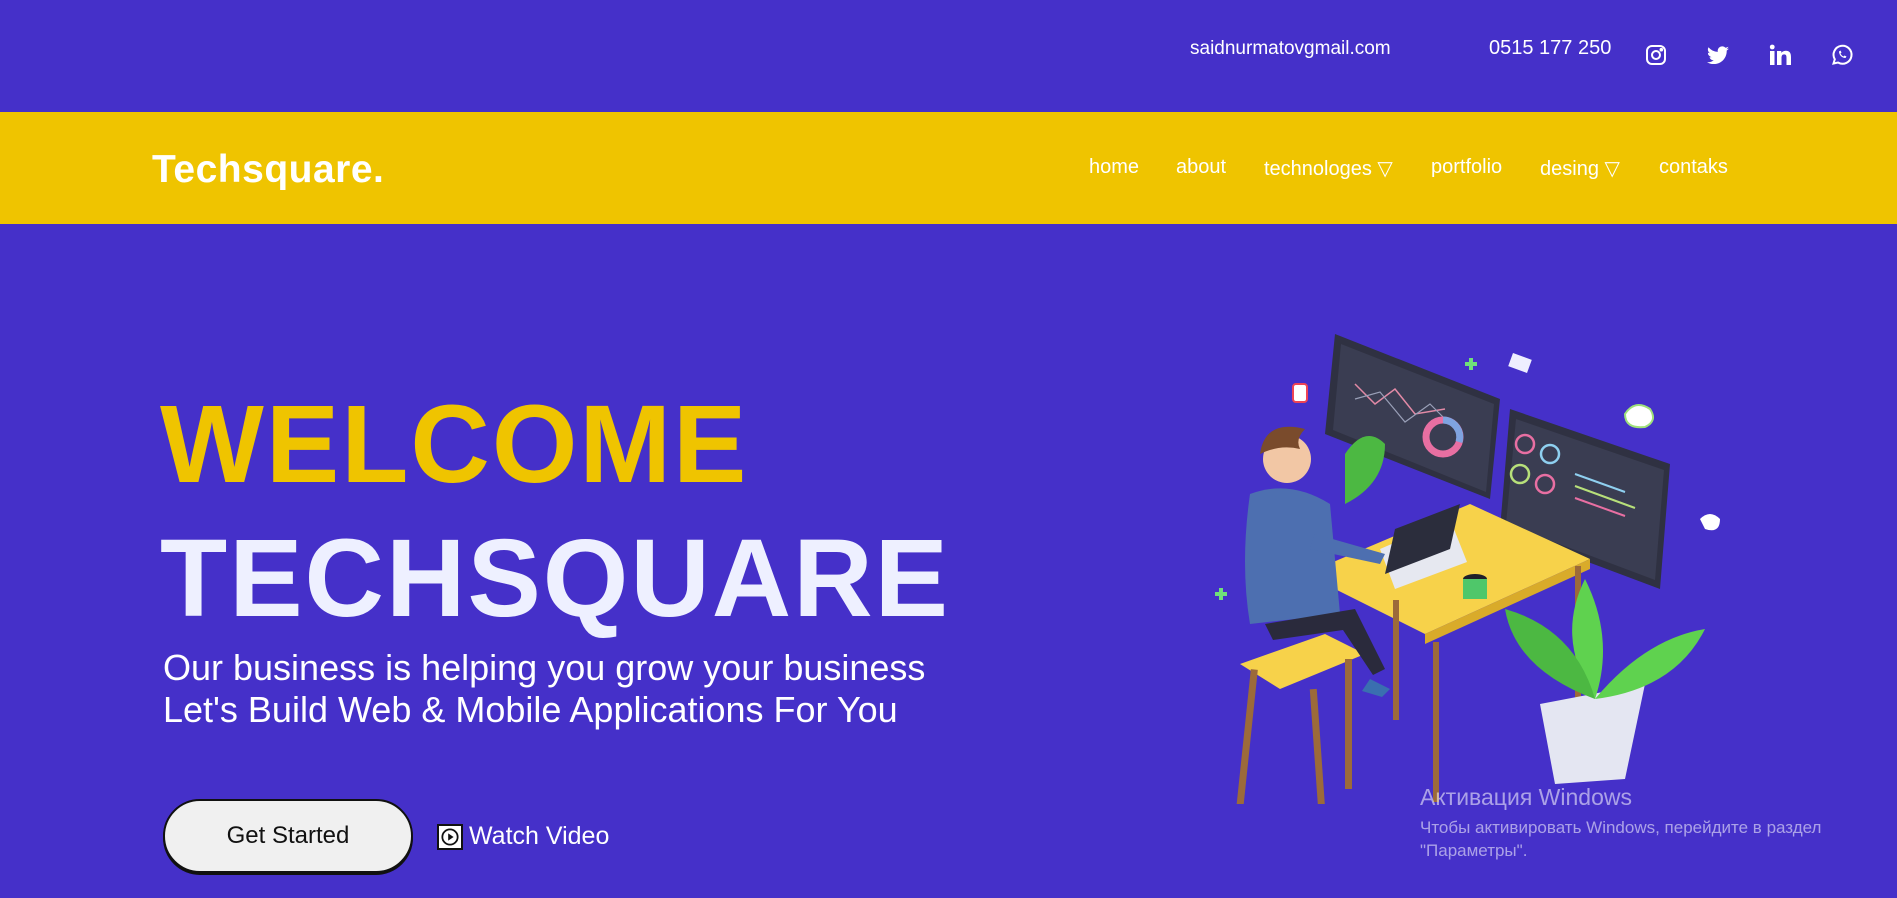 Image resolution: width=1897 pixels, height=898 pixels. What do you see at coordinates (948, 56) in the screenshot?
I see `top-contact-bar: saidnurmatovgmail.com 0515 177 250` at bounding box center [948, 56].